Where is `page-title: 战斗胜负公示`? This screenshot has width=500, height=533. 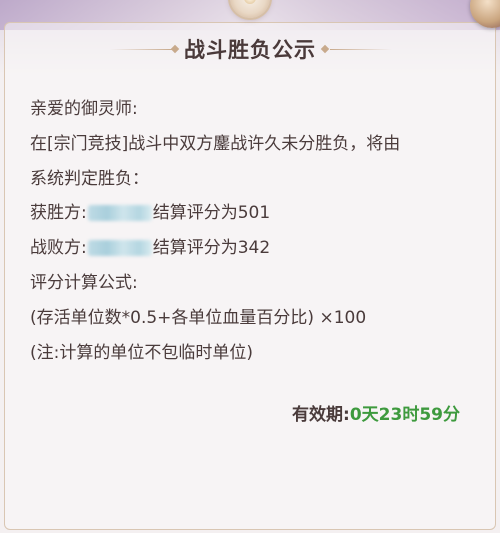 page-title: 战斗胜负公示 is located at coordinates (250, 50).